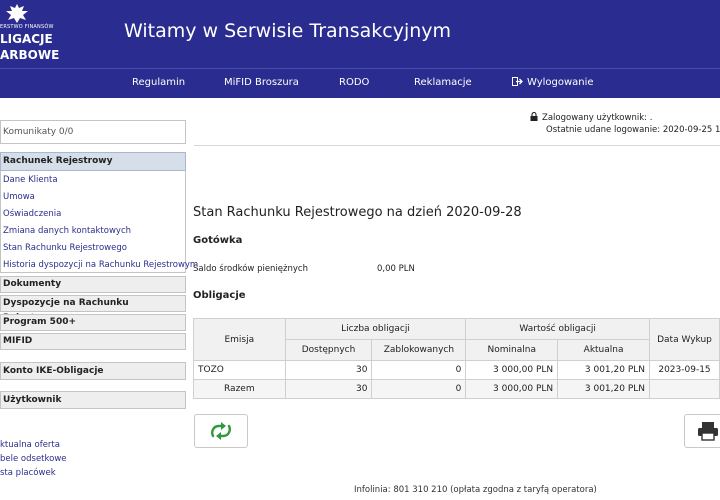 The width and height of the screenshot is (720, 500). I want to click on logout-link: Wylogowanie, so click(553, 82).